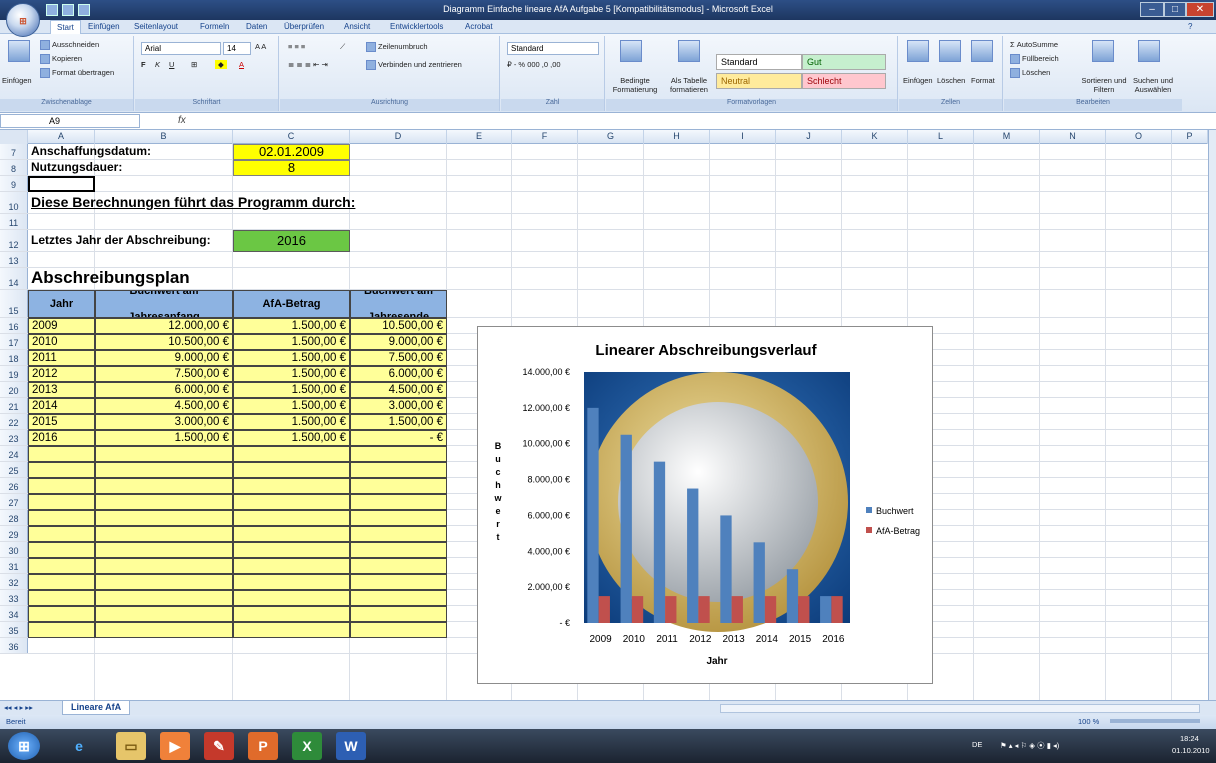  I want to click on horizontal-scrollbar, so click(960, 708).